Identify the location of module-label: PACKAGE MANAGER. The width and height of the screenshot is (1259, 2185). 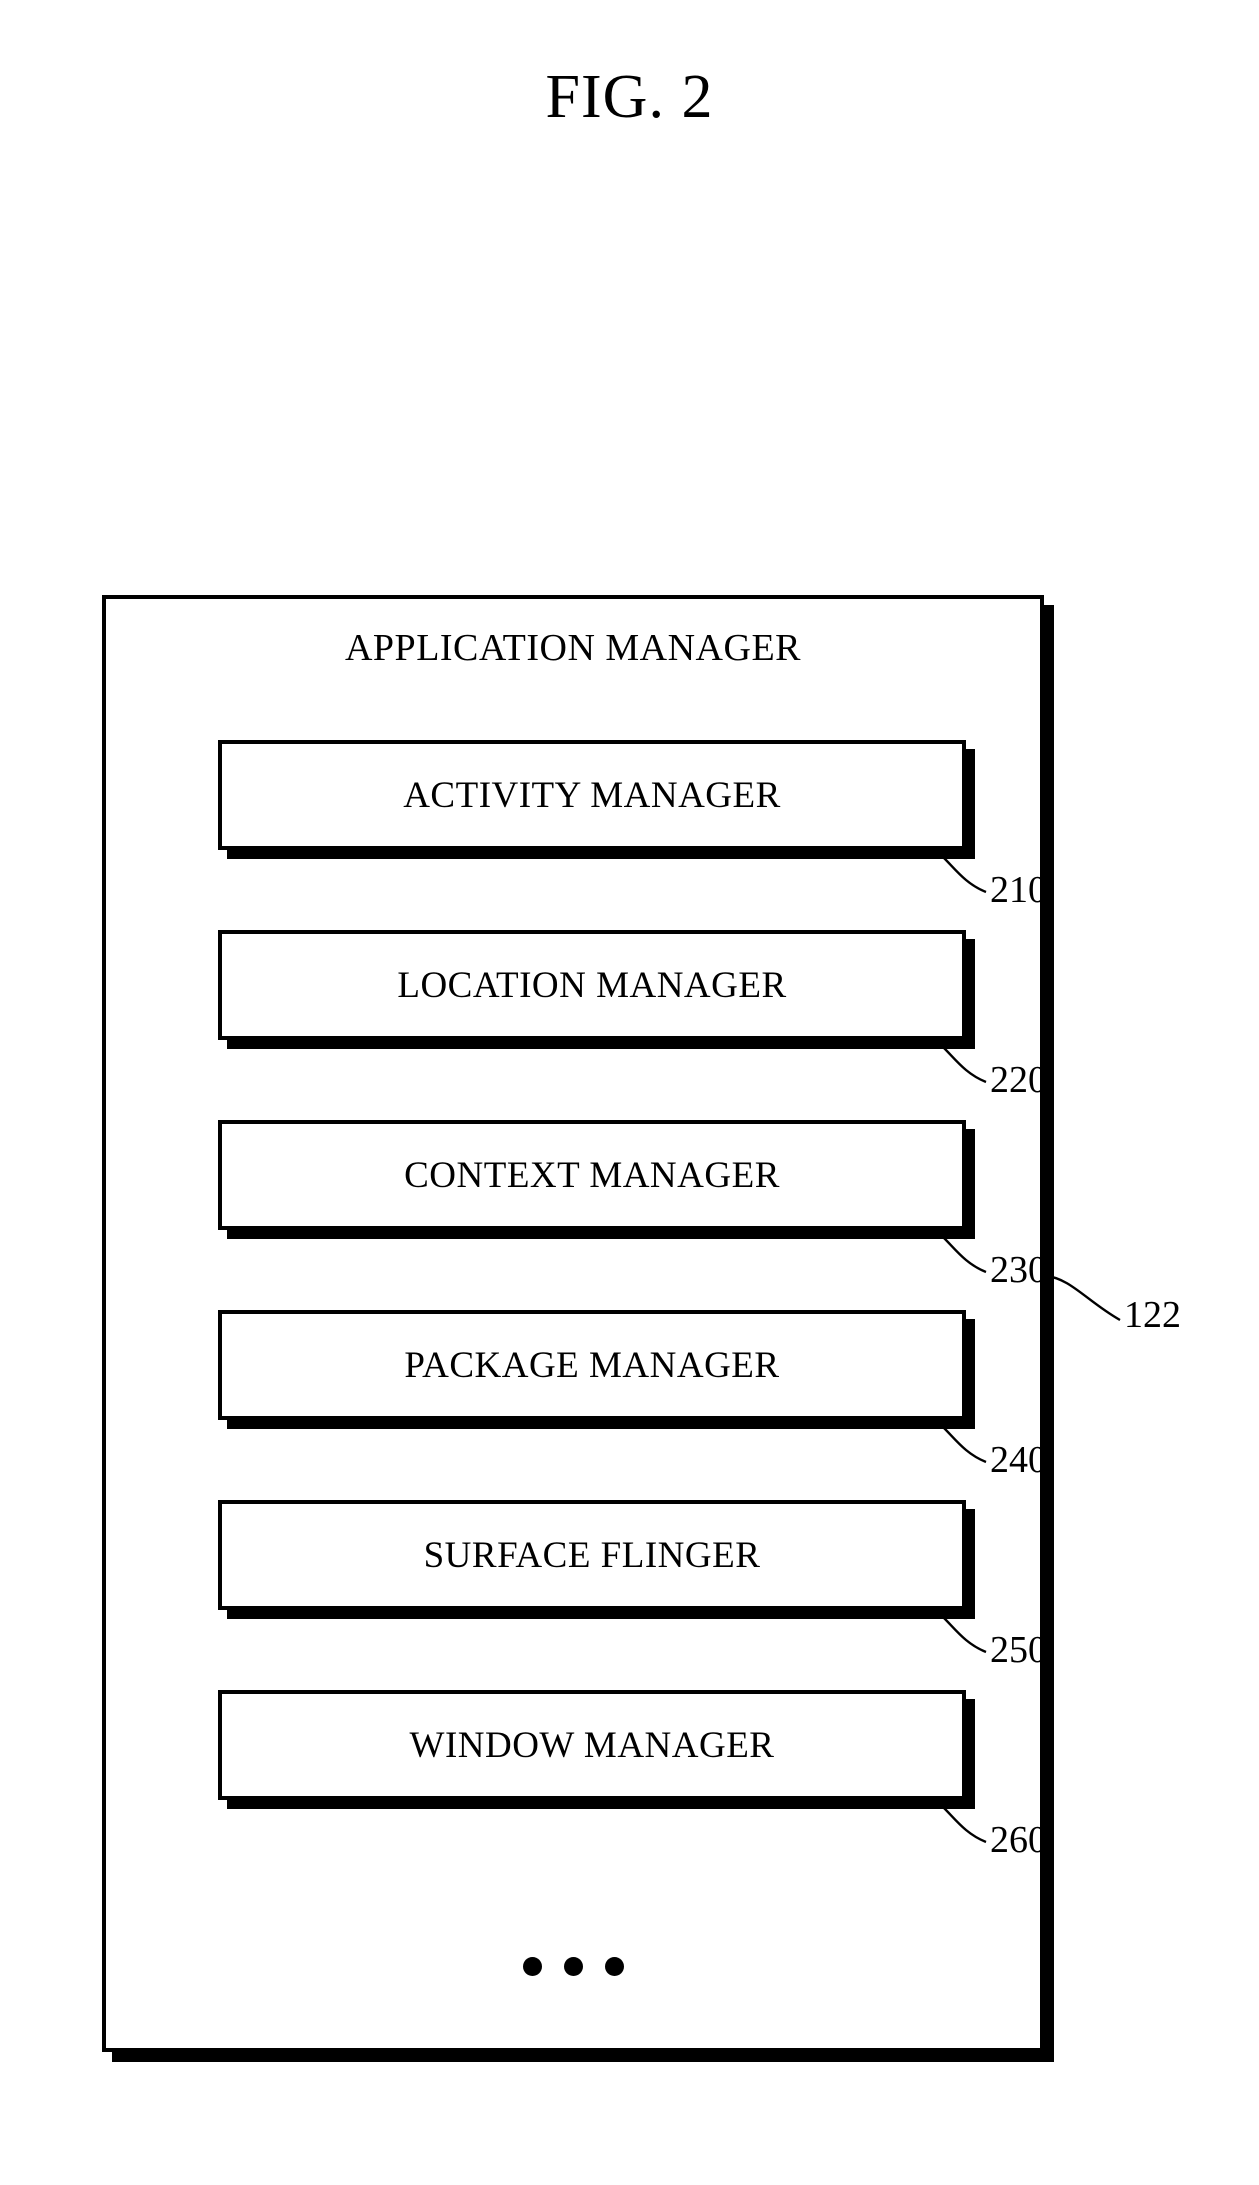
(592, 1365).